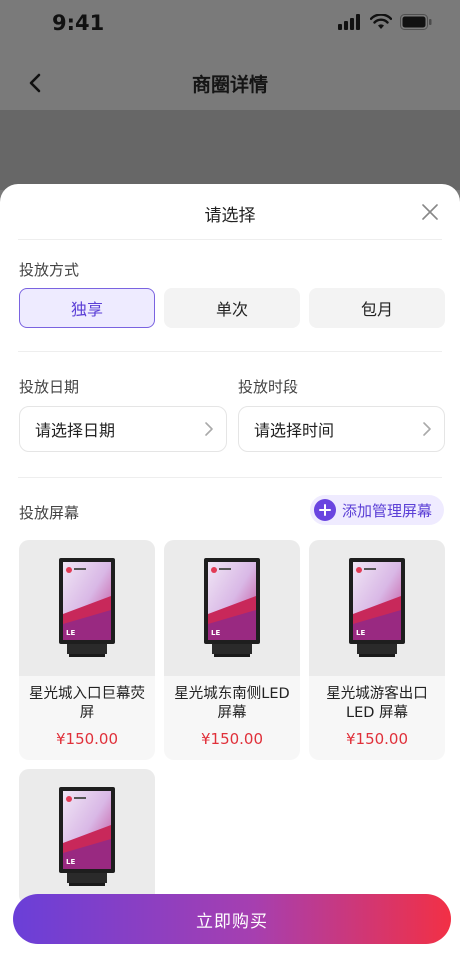  I want to click on mode-label: 投放方式, so click(49, 270).